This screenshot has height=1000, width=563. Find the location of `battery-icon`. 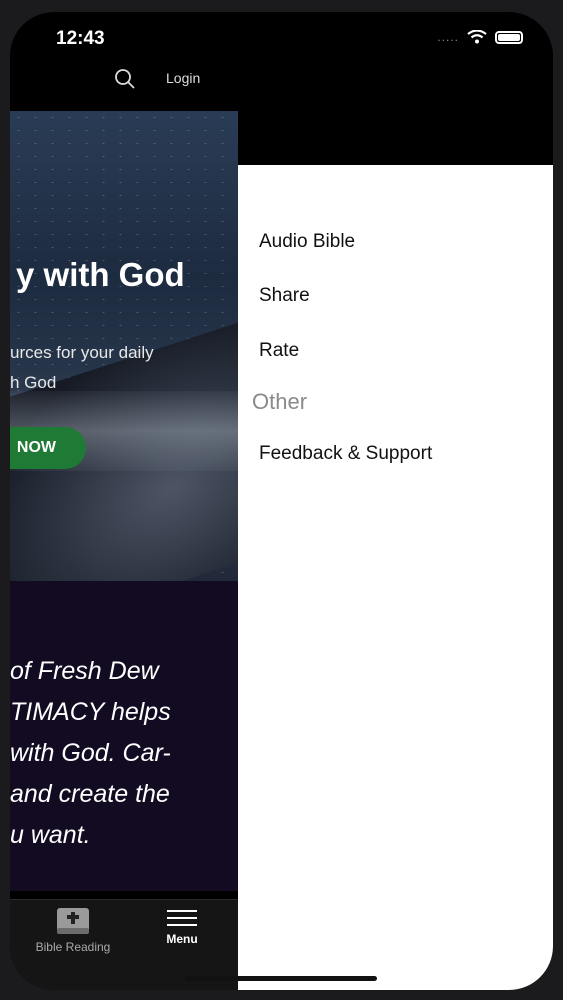

battery-icon is located at coordinates (509, 37).